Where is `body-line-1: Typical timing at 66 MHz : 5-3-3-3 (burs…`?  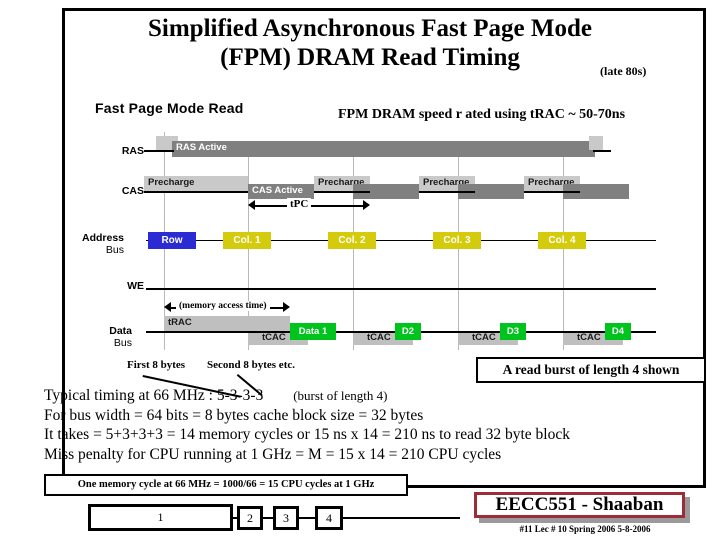 body-line-1: Typical timing at 66 MHz : 5-3-3-3 (burs… is located at coordinates (374, 396).